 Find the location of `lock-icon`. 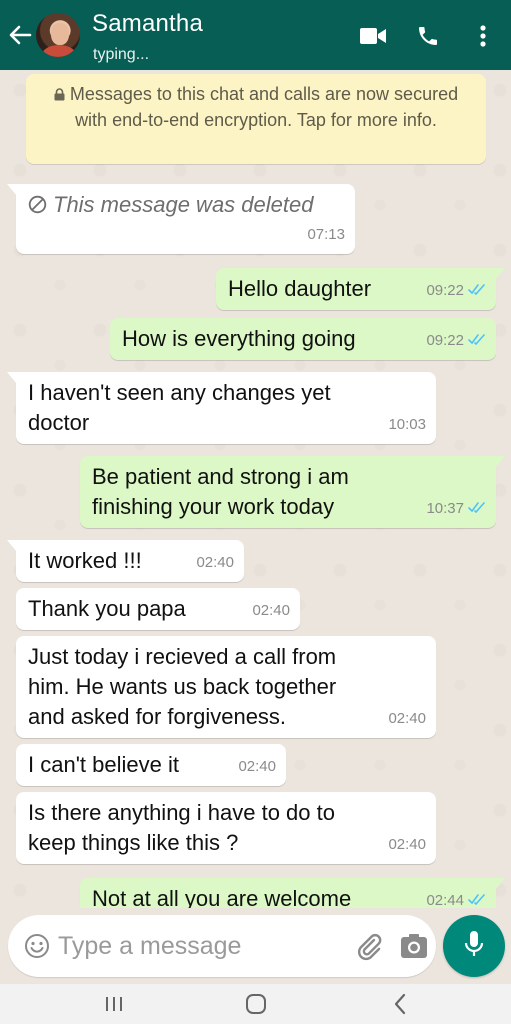

lock-icon is located at coordinates (59, 95).